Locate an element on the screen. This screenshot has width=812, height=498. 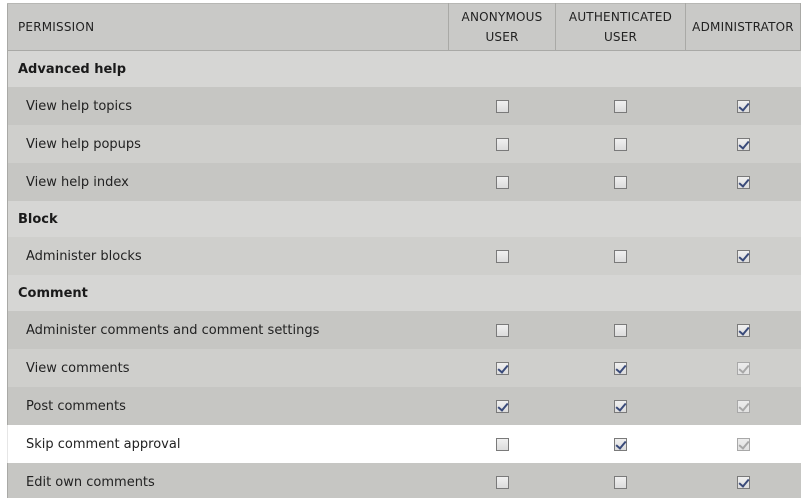
permission-row: Skip comment approval is located at coordinates (404, 444).